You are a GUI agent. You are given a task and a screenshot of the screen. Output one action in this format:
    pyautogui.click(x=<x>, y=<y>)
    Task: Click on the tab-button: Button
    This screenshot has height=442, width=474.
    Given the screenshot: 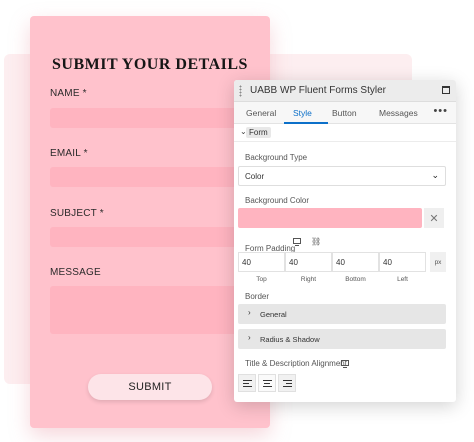 What is the action you would take?
    pyautogui.click(x=344, y=113)
    